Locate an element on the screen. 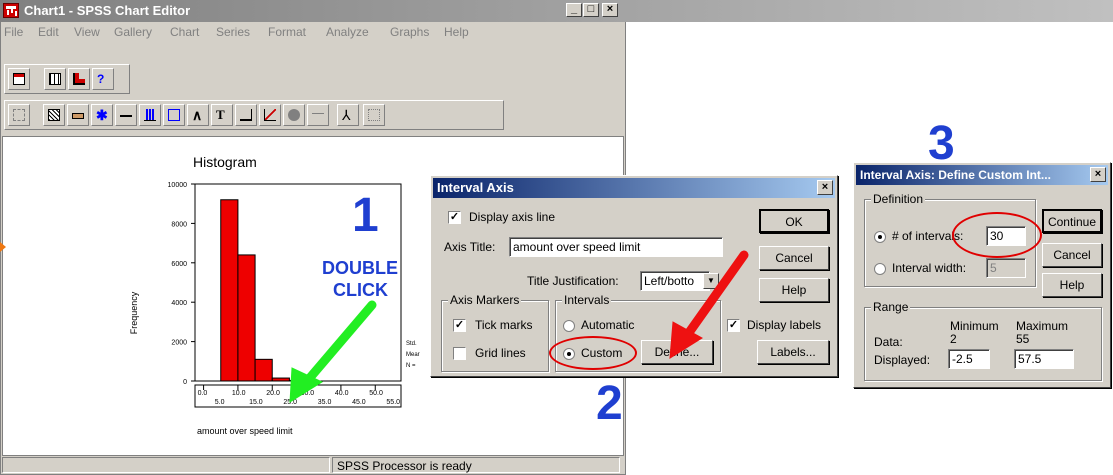  green-arrow is located at coordinates (333, 351).